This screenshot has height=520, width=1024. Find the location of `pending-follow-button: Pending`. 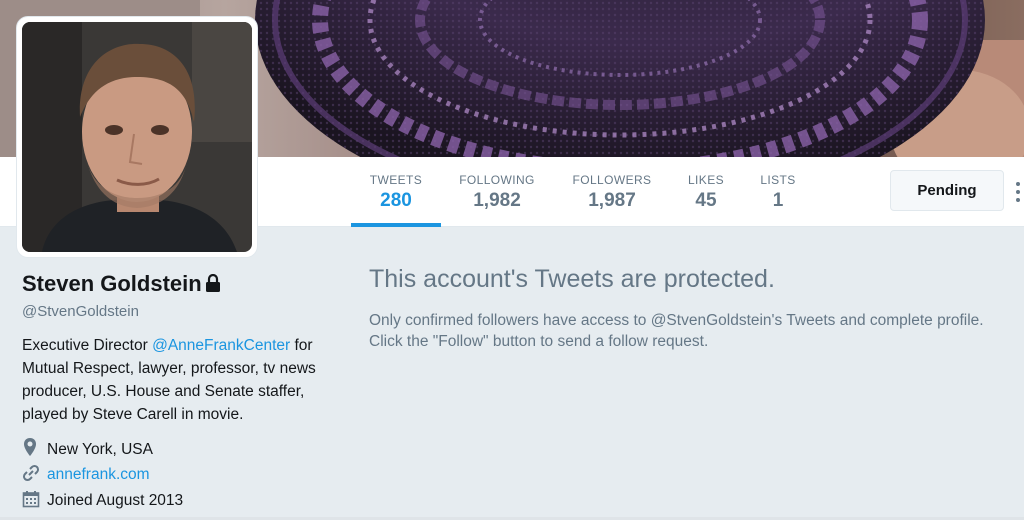

pending-follow-button: Pending is located at coordinates (947, 190).